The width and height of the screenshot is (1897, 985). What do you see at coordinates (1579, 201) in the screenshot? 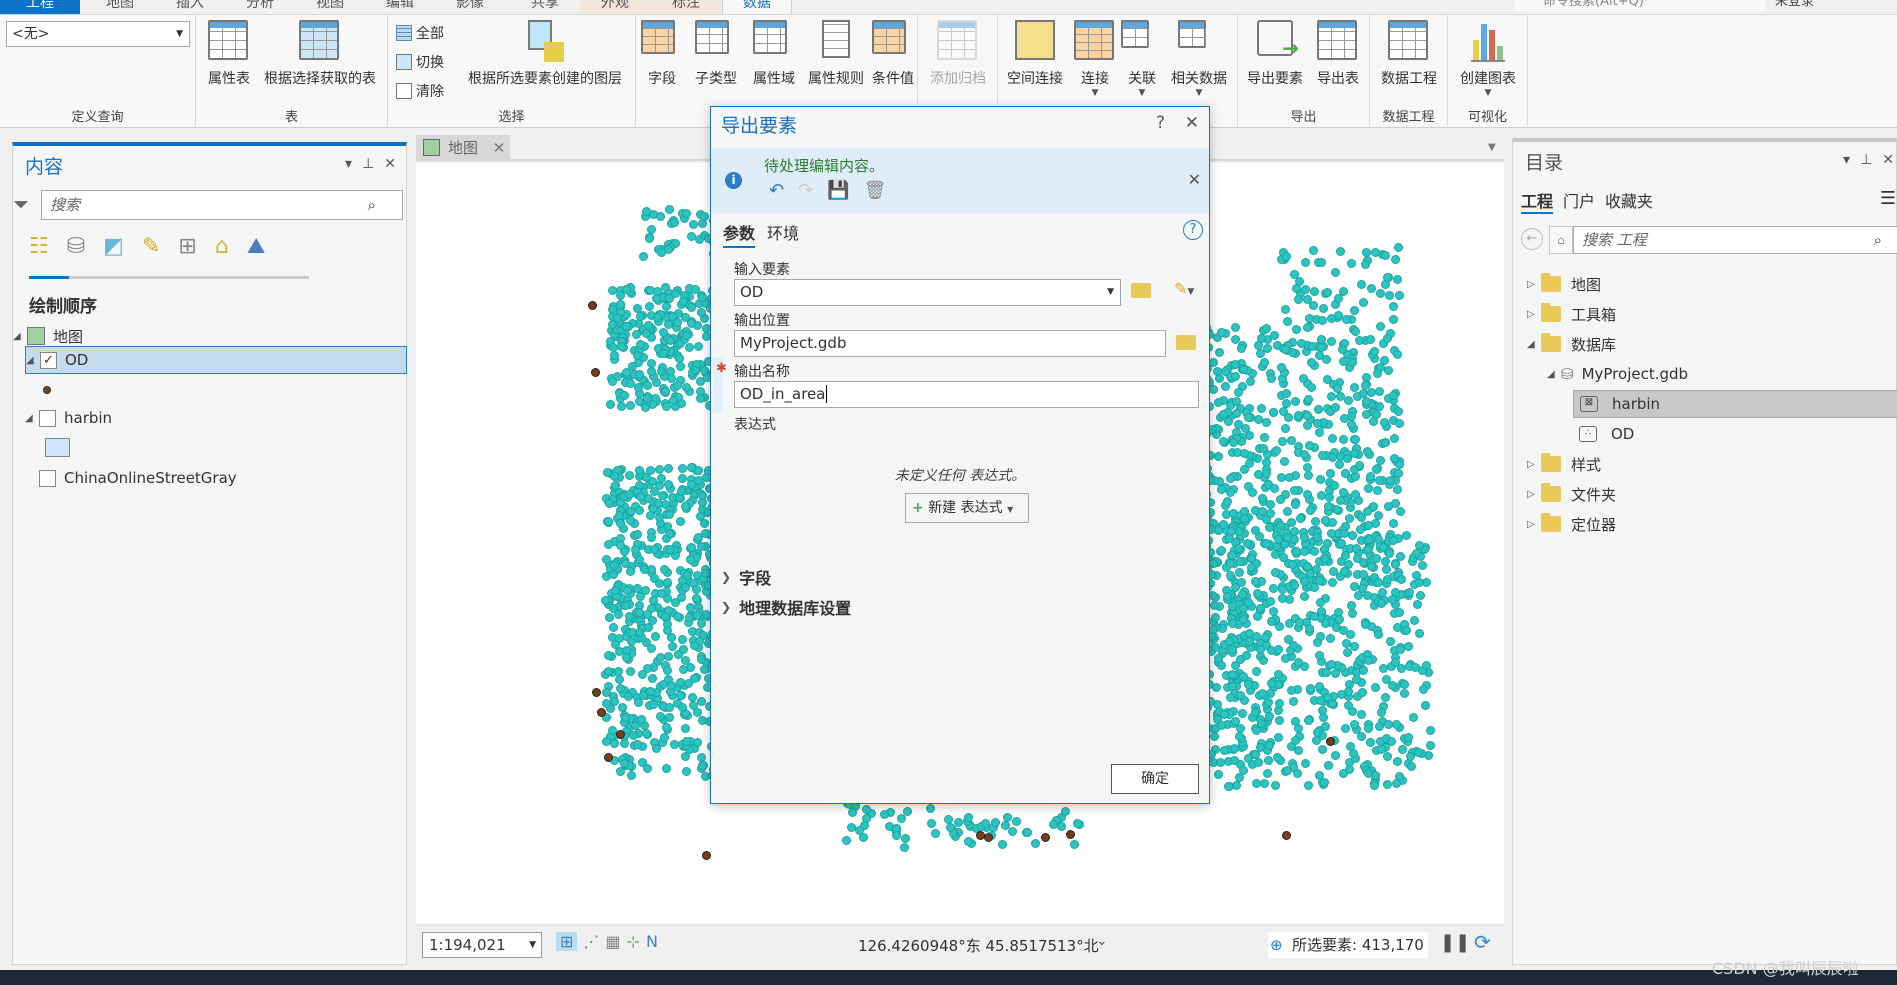
I see `tab-portal: 门户` at bounding box center [1579, 201].